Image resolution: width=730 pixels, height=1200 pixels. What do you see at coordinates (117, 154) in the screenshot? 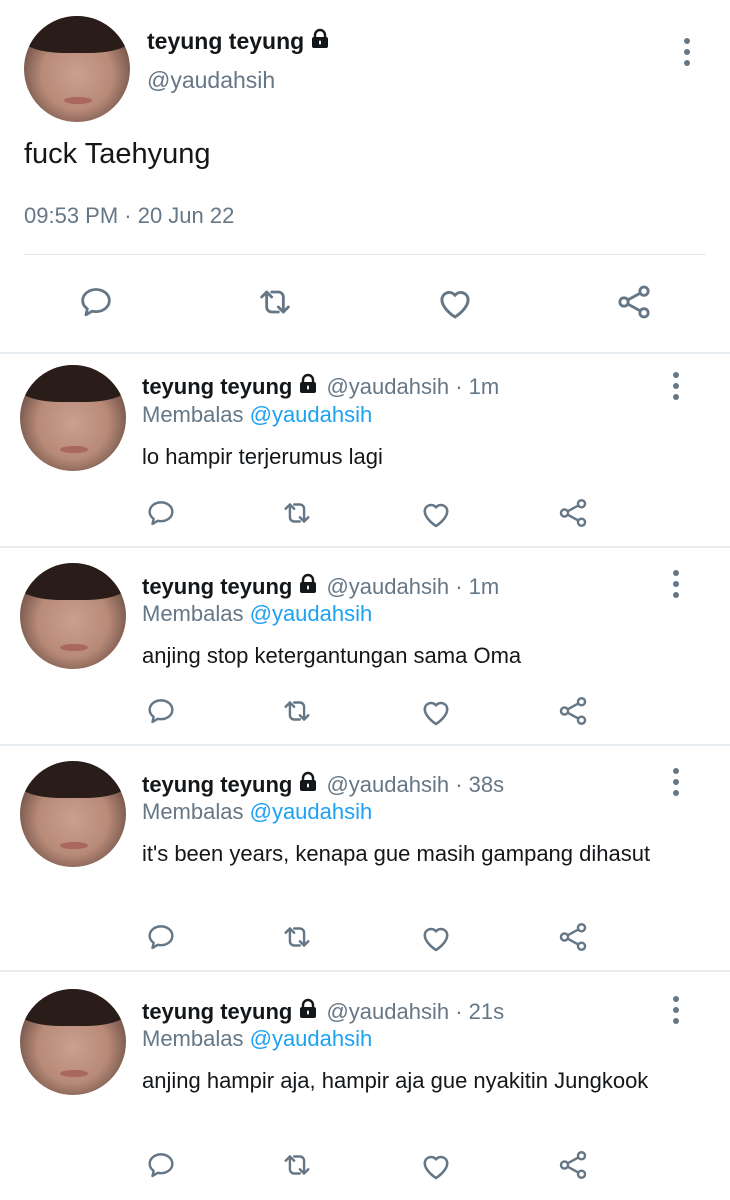
I see `tweet-text: fuck Taehyung` at bounding box center [117, 154].